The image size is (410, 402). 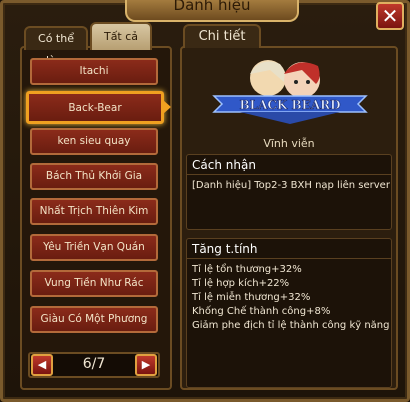 What do you see at coordinates (224, 165) in the screenshot?
I see `obtain-header: Cách nhận` at bounding box center [224, 165].